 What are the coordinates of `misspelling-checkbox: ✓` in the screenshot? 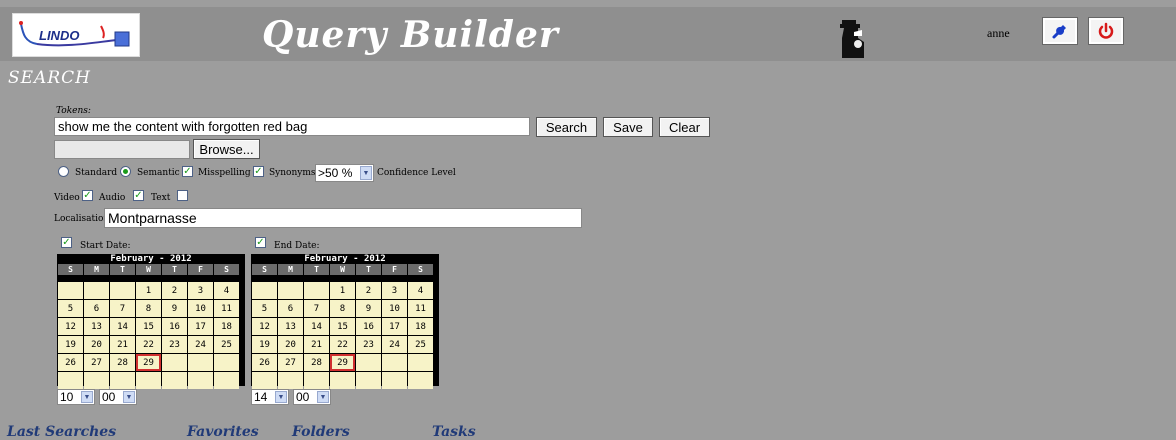 It's located at (187, 171).